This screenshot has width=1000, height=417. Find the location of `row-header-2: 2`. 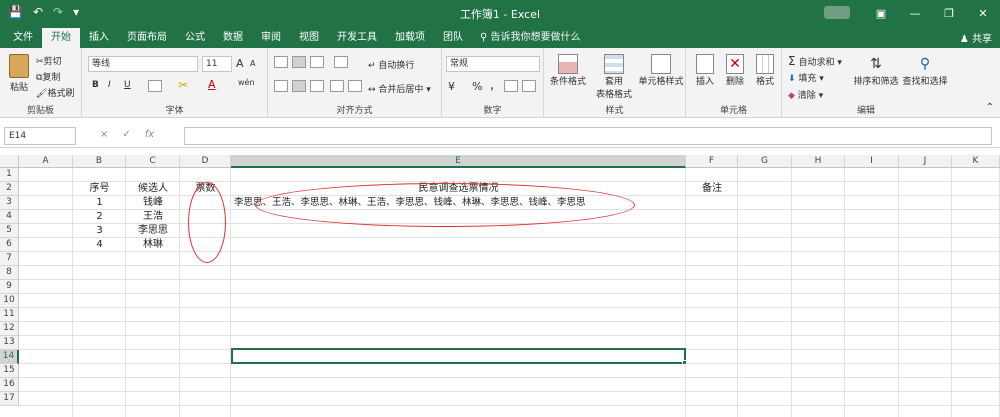

row-header-2: 2 is located at coordinates (9, 189).